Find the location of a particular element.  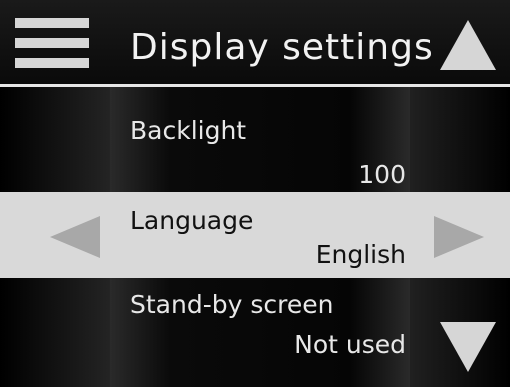

setting-value: 100 is located at coordinates (382, 174).